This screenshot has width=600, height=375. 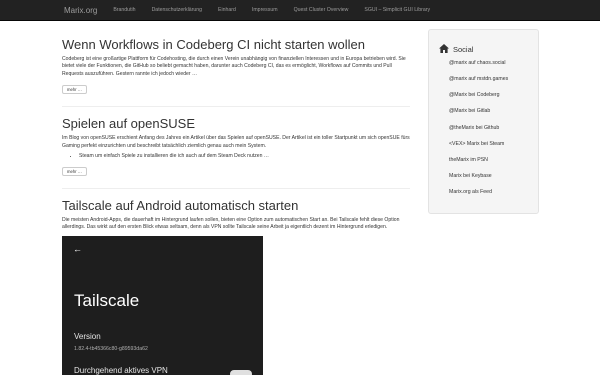 What do you see at coordinates (227, 10) in the screenshot?
I see `nav-link-einhard: Einhard` at bounding box center [227, 10].